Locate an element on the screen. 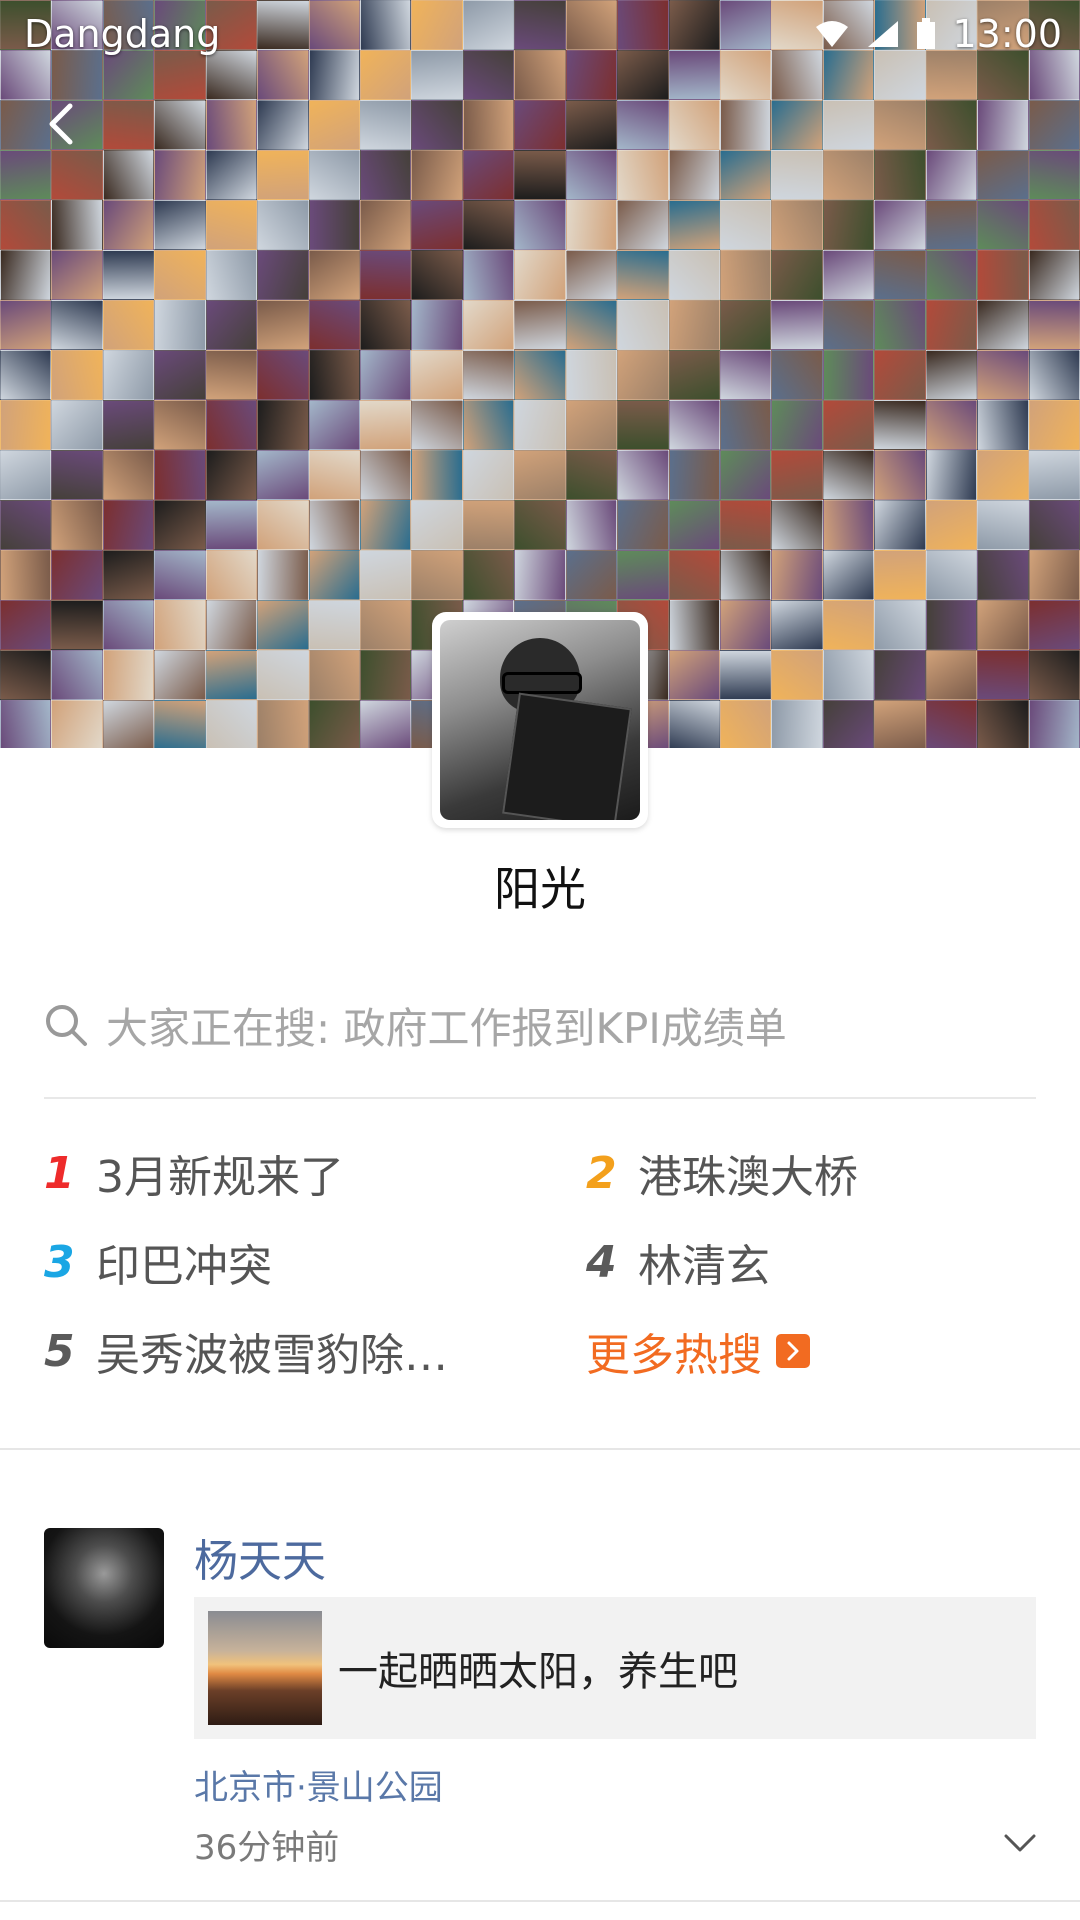 This screenshot has height=1920, width=1080. status-time: 13:00 is located at coordinates (1007, 34).